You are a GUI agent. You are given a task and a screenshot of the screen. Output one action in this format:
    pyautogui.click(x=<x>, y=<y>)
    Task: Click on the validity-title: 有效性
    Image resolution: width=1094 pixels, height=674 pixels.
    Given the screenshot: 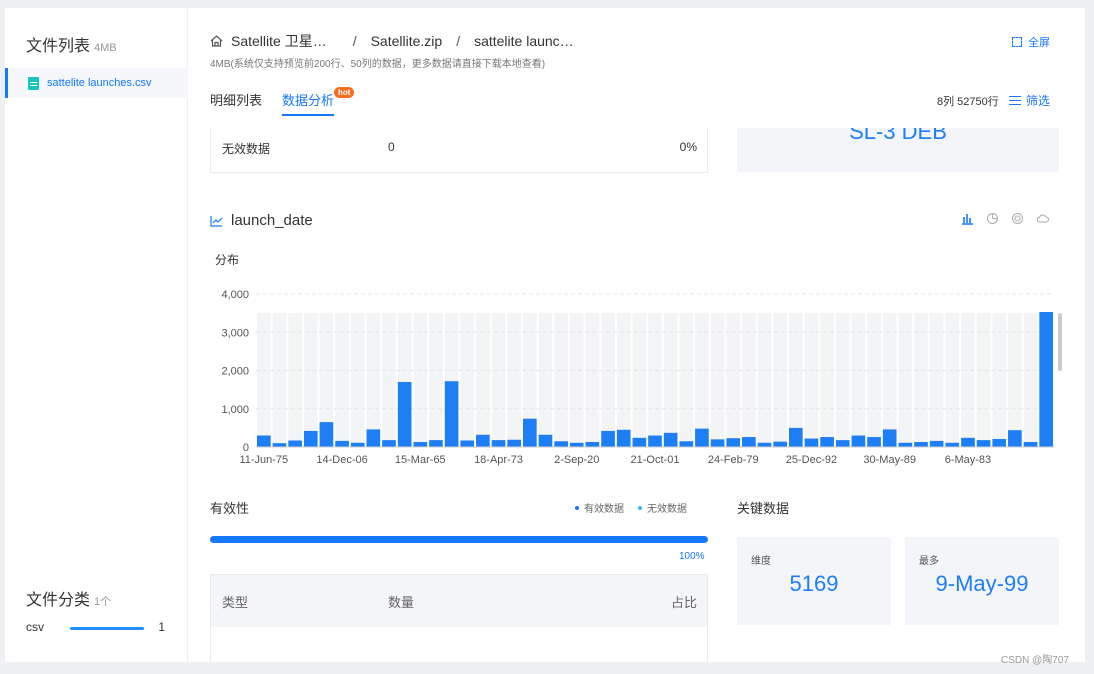 What is the action you would take?
    pyautogui.click(x=230, y=508)
    